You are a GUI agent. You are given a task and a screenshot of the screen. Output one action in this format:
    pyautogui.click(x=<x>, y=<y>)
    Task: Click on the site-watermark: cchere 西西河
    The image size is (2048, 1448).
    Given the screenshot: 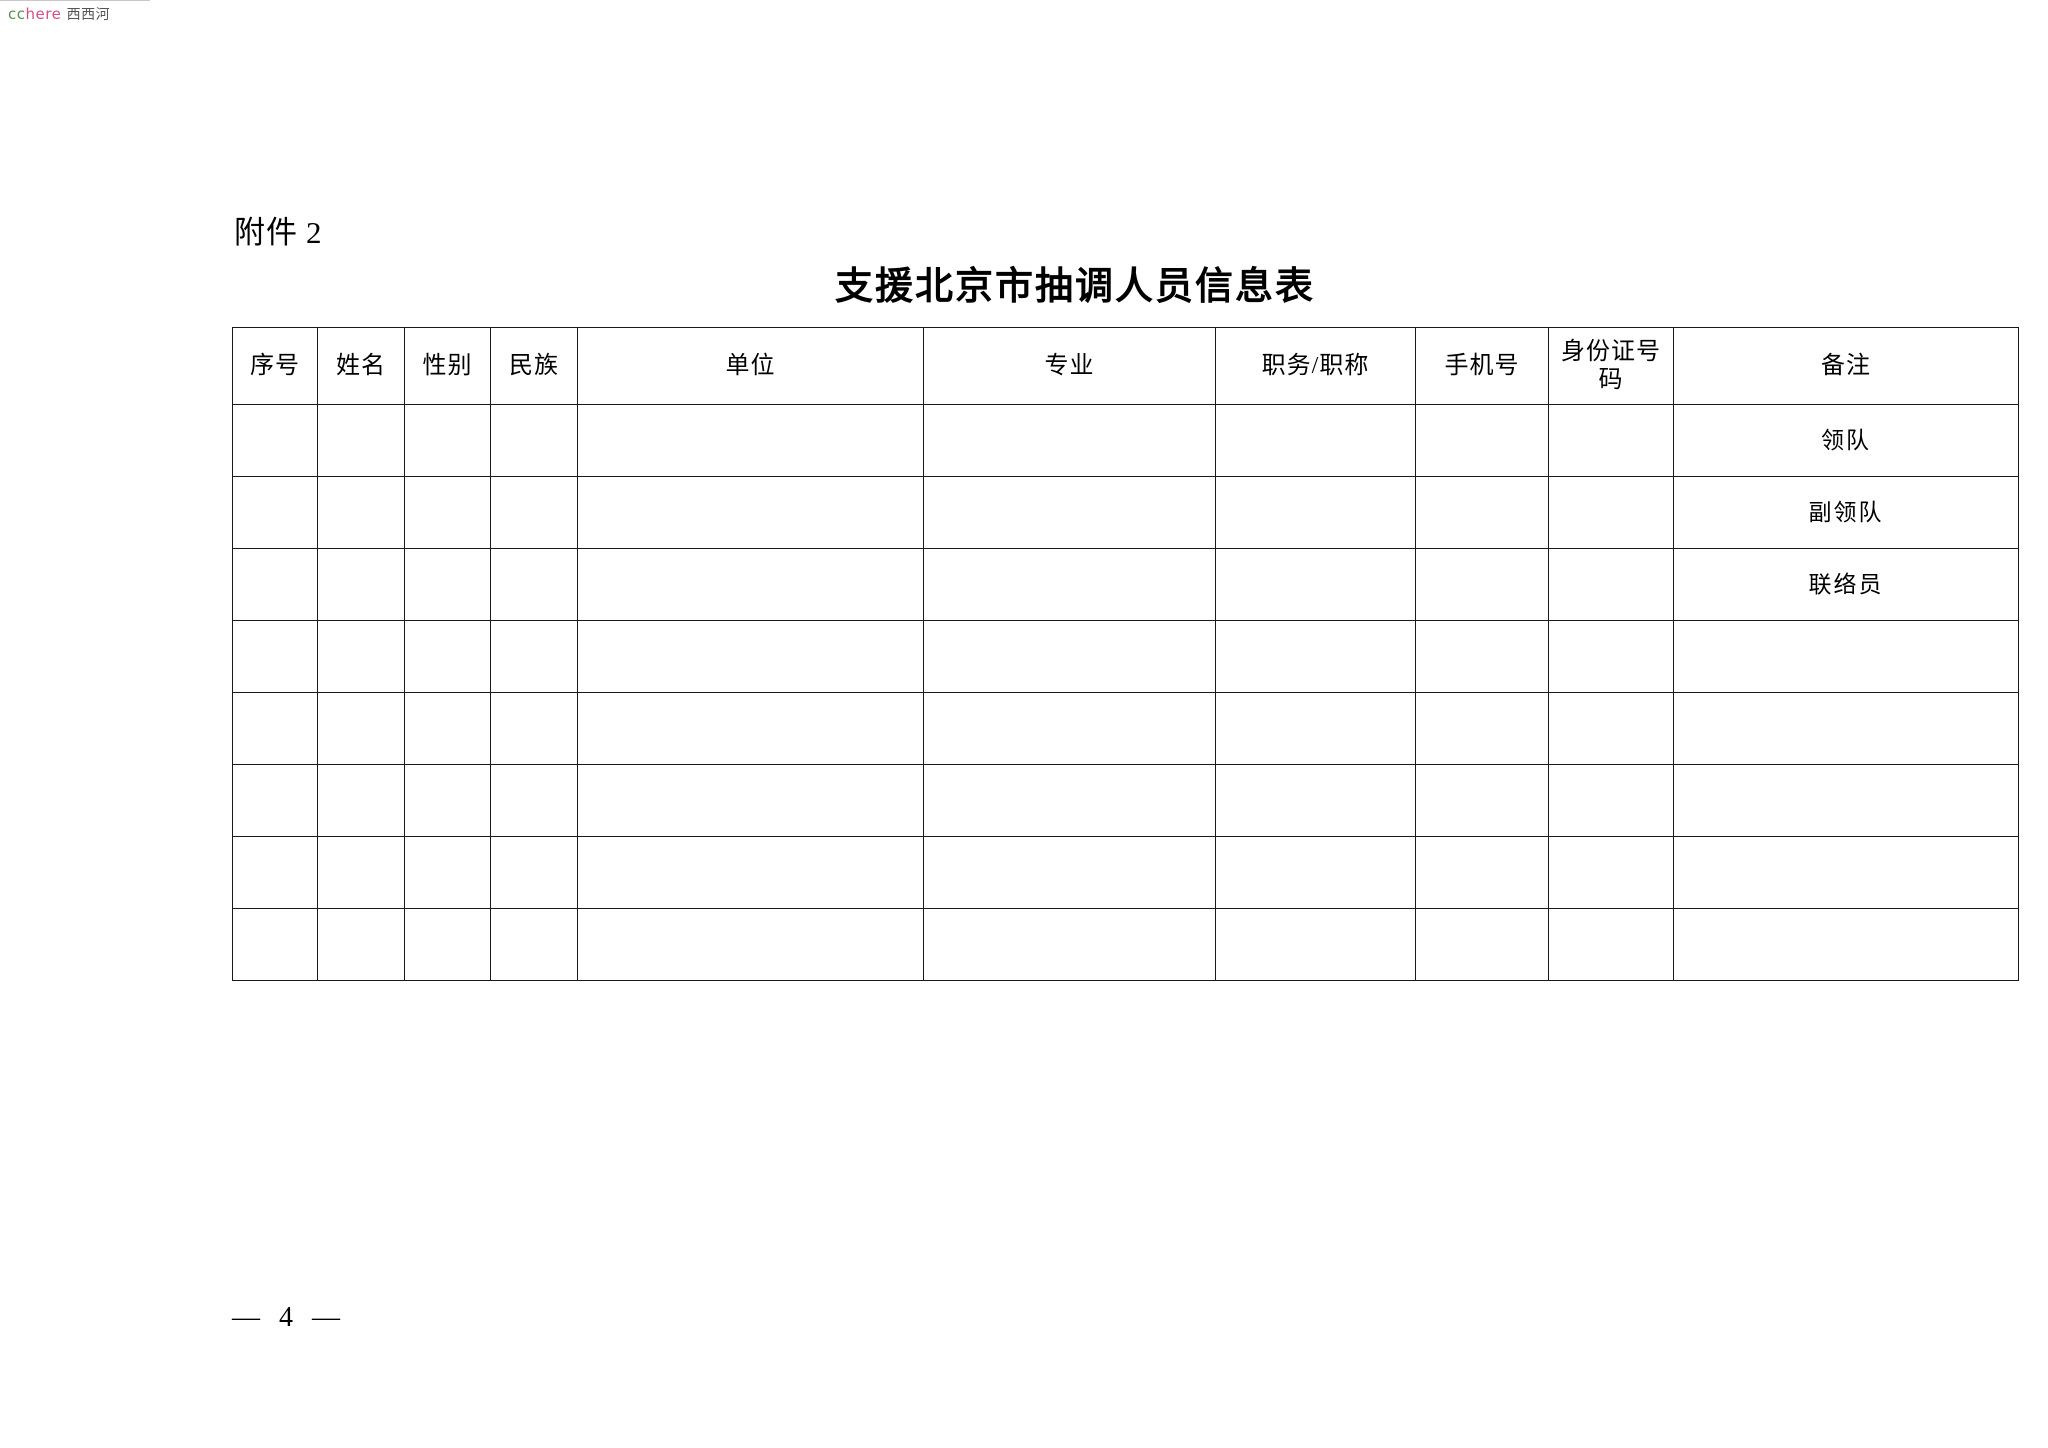 What is the action you would take?
    pyautogui.click(x=59, y=14)
    